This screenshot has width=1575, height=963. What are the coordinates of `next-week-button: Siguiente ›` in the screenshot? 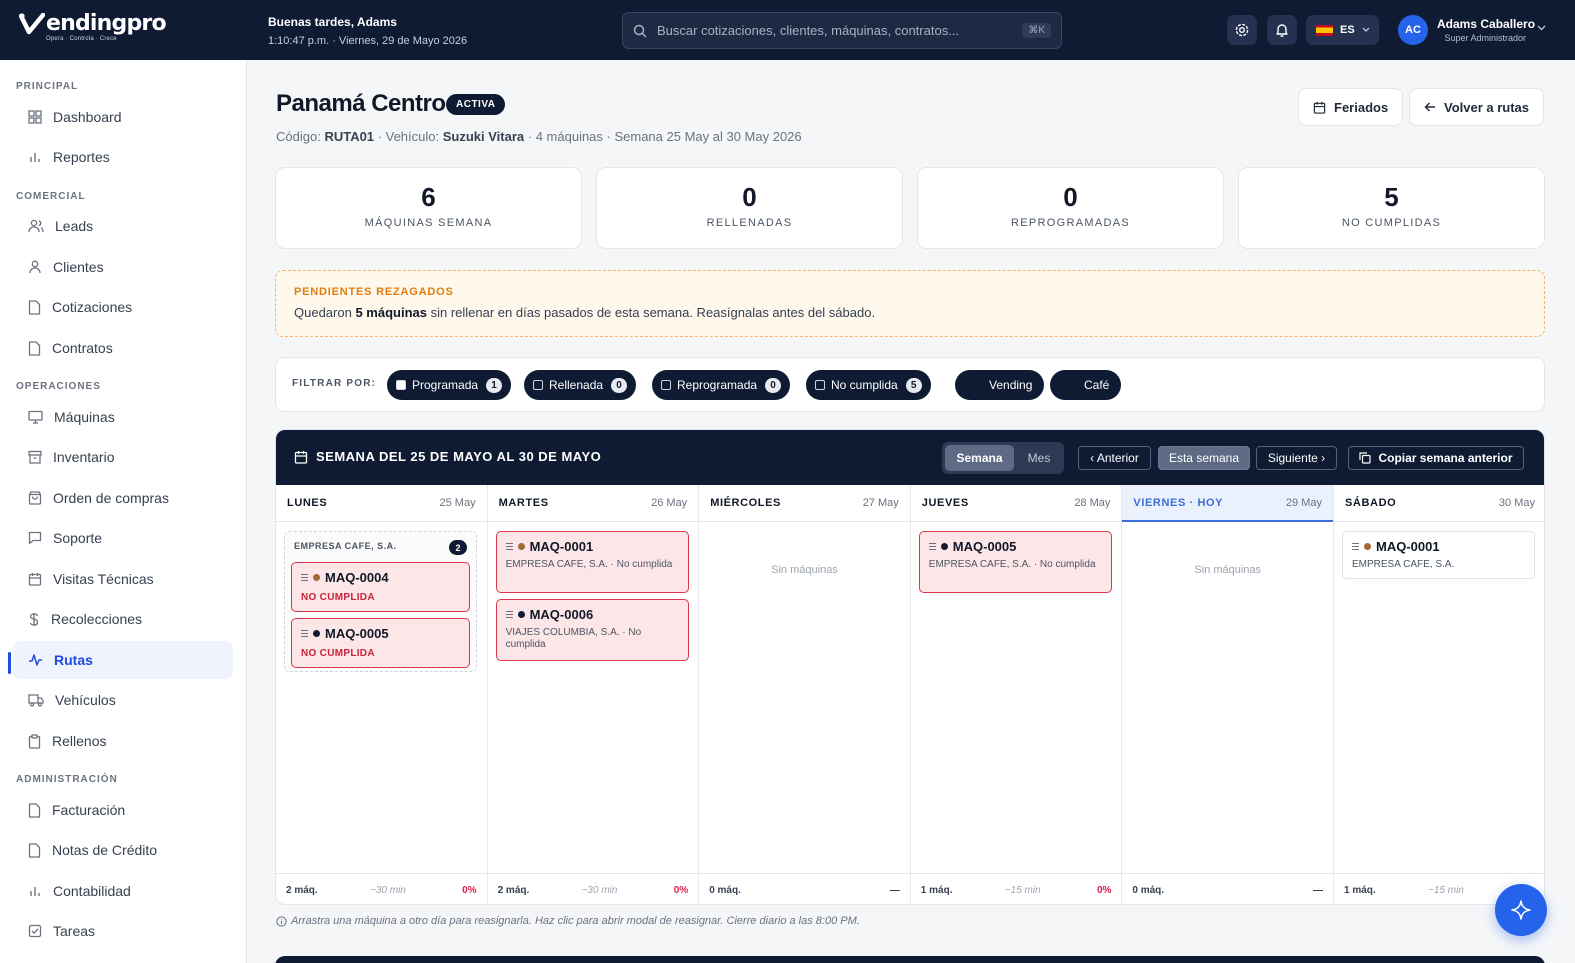 It's located at (1296, 458).